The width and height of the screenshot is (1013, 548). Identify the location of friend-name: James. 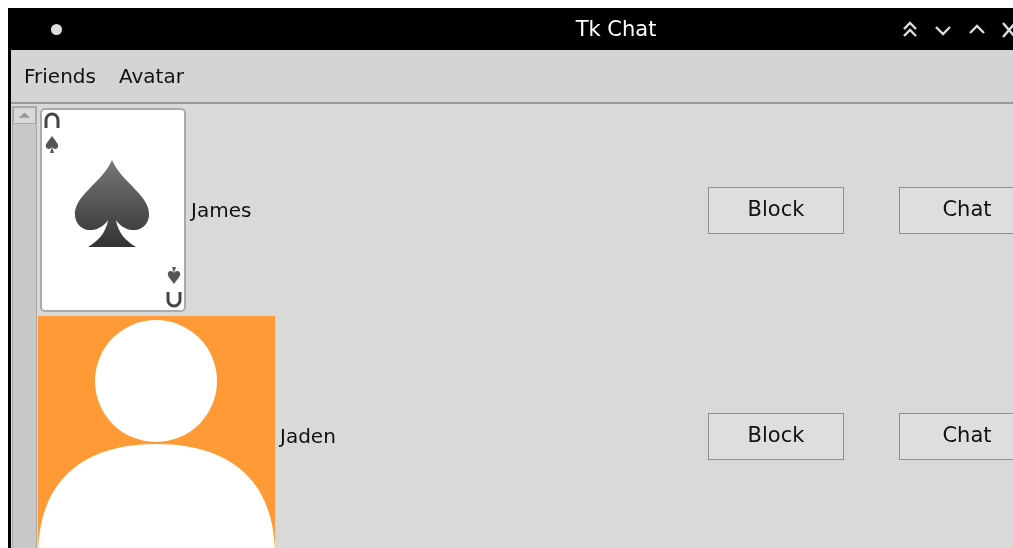
(221, 210).